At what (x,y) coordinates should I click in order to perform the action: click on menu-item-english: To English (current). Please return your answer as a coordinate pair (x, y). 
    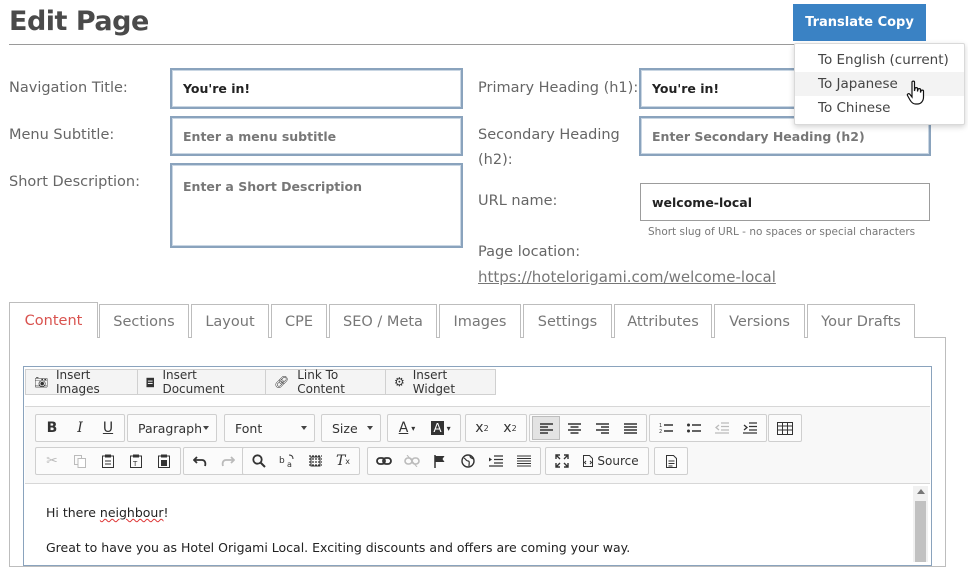
    Looking at the image, I should click on (879, 60).